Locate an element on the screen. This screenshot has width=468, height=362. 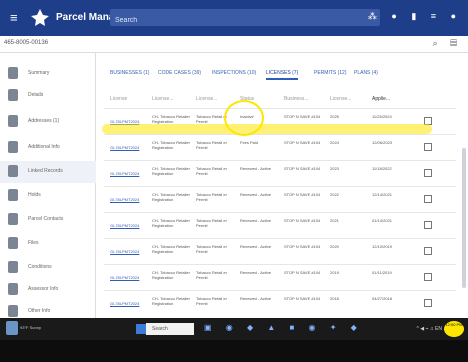
tab-licenses: LICENSES (7) is located at coordinates (282, 75).